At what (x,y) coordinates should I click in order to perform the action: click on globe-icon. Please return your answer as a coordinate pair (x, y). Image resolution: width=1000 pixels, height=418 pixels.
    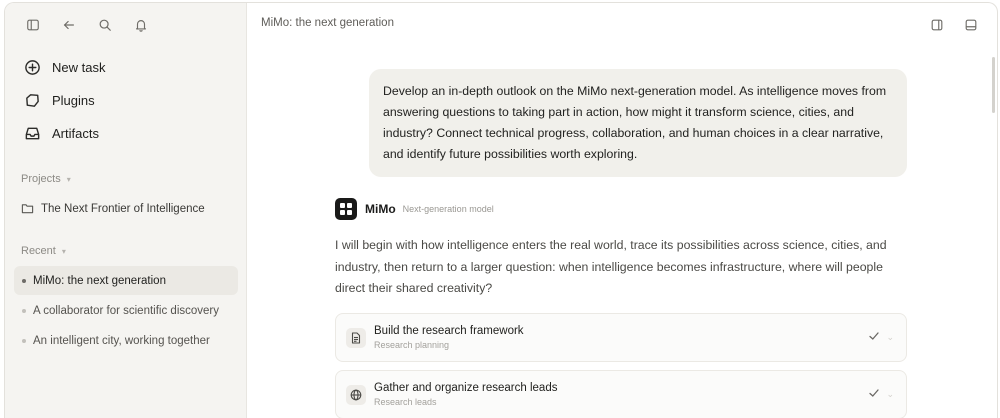
    Looking at the image, I should click on (356, 394).